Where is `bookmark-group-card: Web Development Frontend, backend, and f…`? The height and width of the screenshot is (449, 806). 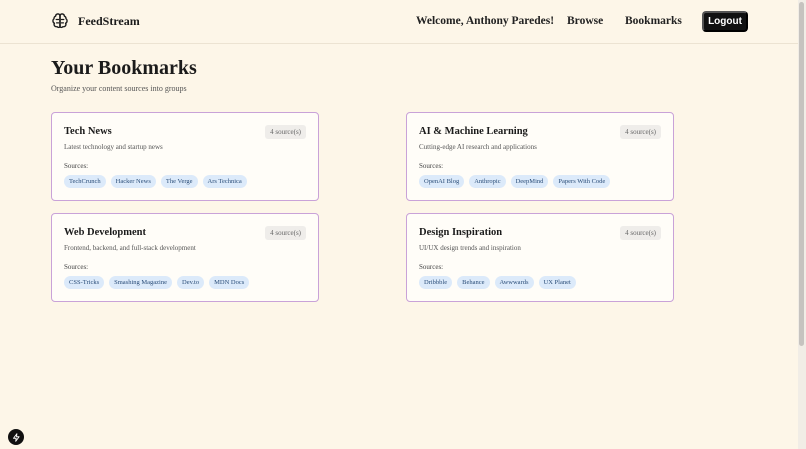 bookmark-group-card: Web Development Frontend, backend, and f… is located at coordinates (185, 257).